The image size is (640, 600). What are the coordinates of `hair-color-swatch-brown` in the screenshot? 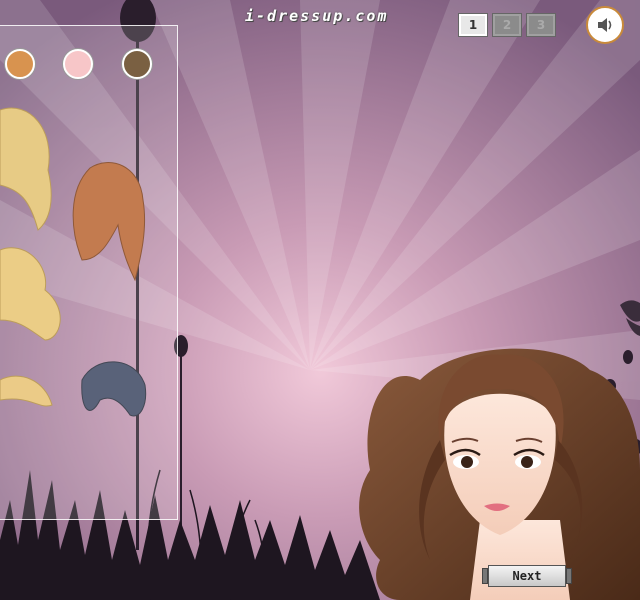 It's located at (137, 64).